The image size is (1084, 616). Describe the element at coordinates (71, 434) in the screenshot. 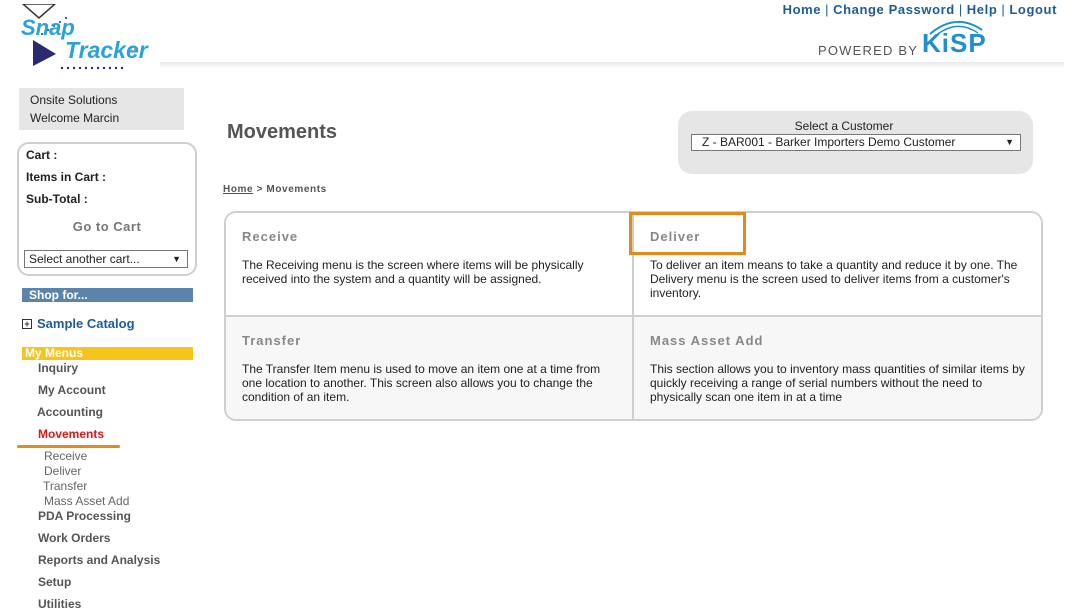

I see `menu-movements: Movements` at that location.